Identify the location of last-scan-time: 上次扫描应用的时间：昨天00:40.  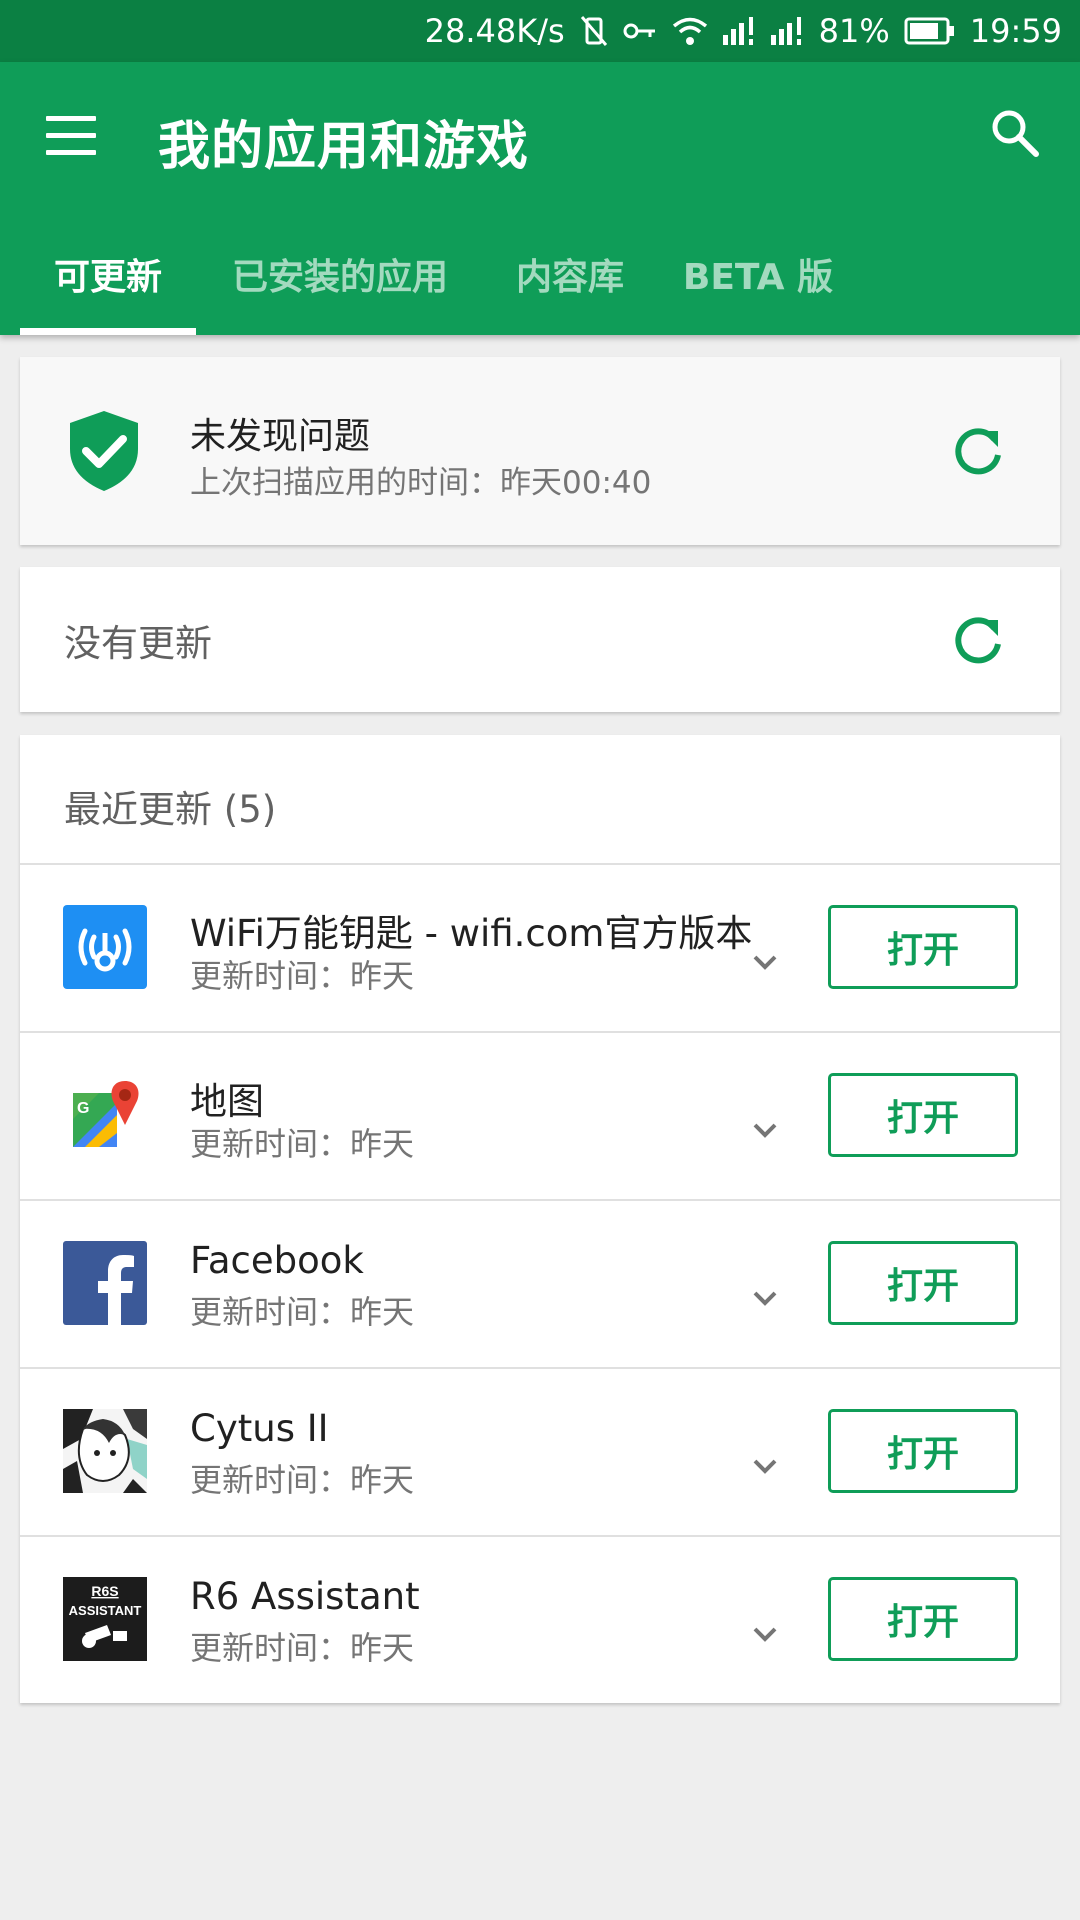
(421, 483).